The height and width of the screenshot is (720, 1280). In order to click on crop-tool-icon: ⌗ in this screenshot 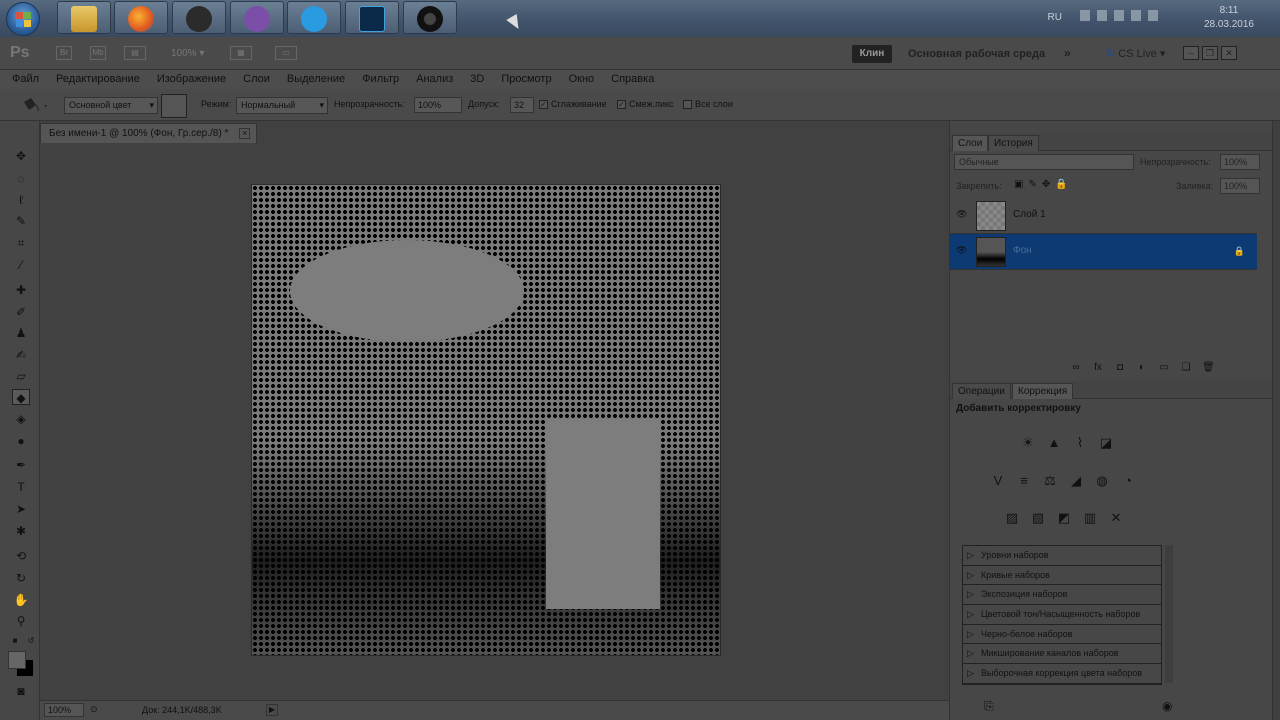, I will do `click(21, 243)`.